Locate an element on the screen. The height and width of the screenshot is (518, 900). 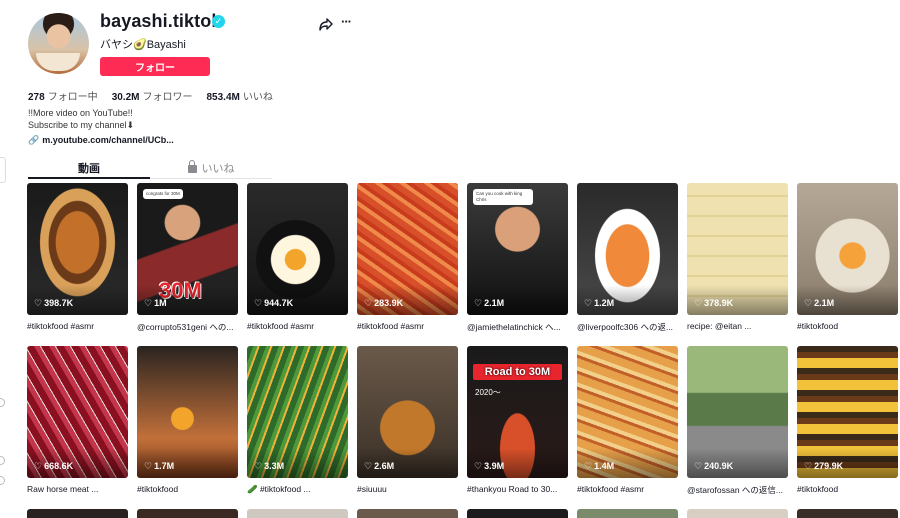
video-thumbnail: ♡ 3.3M is located at coordinates (297, 412).